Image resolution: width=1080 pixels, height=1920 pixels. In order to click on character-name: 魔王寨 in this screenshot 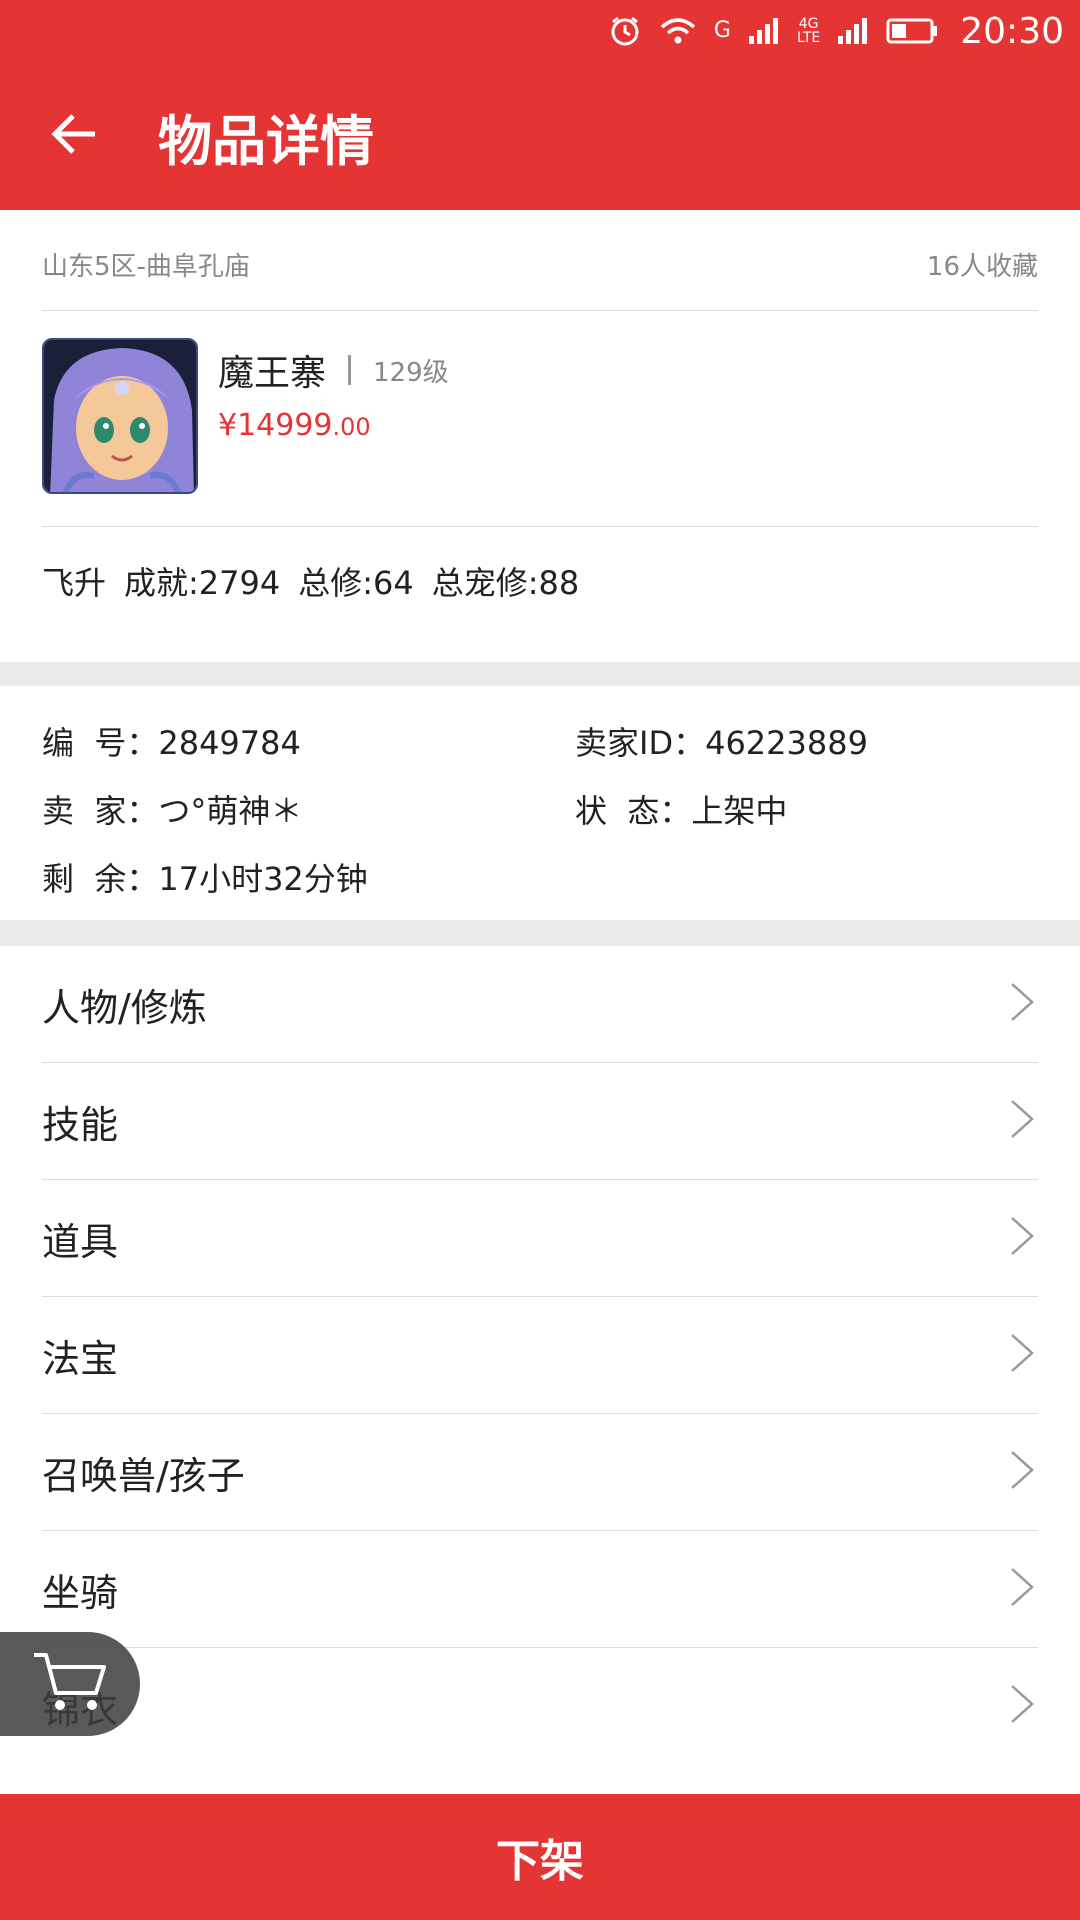, I will do `click(272, 373)`.